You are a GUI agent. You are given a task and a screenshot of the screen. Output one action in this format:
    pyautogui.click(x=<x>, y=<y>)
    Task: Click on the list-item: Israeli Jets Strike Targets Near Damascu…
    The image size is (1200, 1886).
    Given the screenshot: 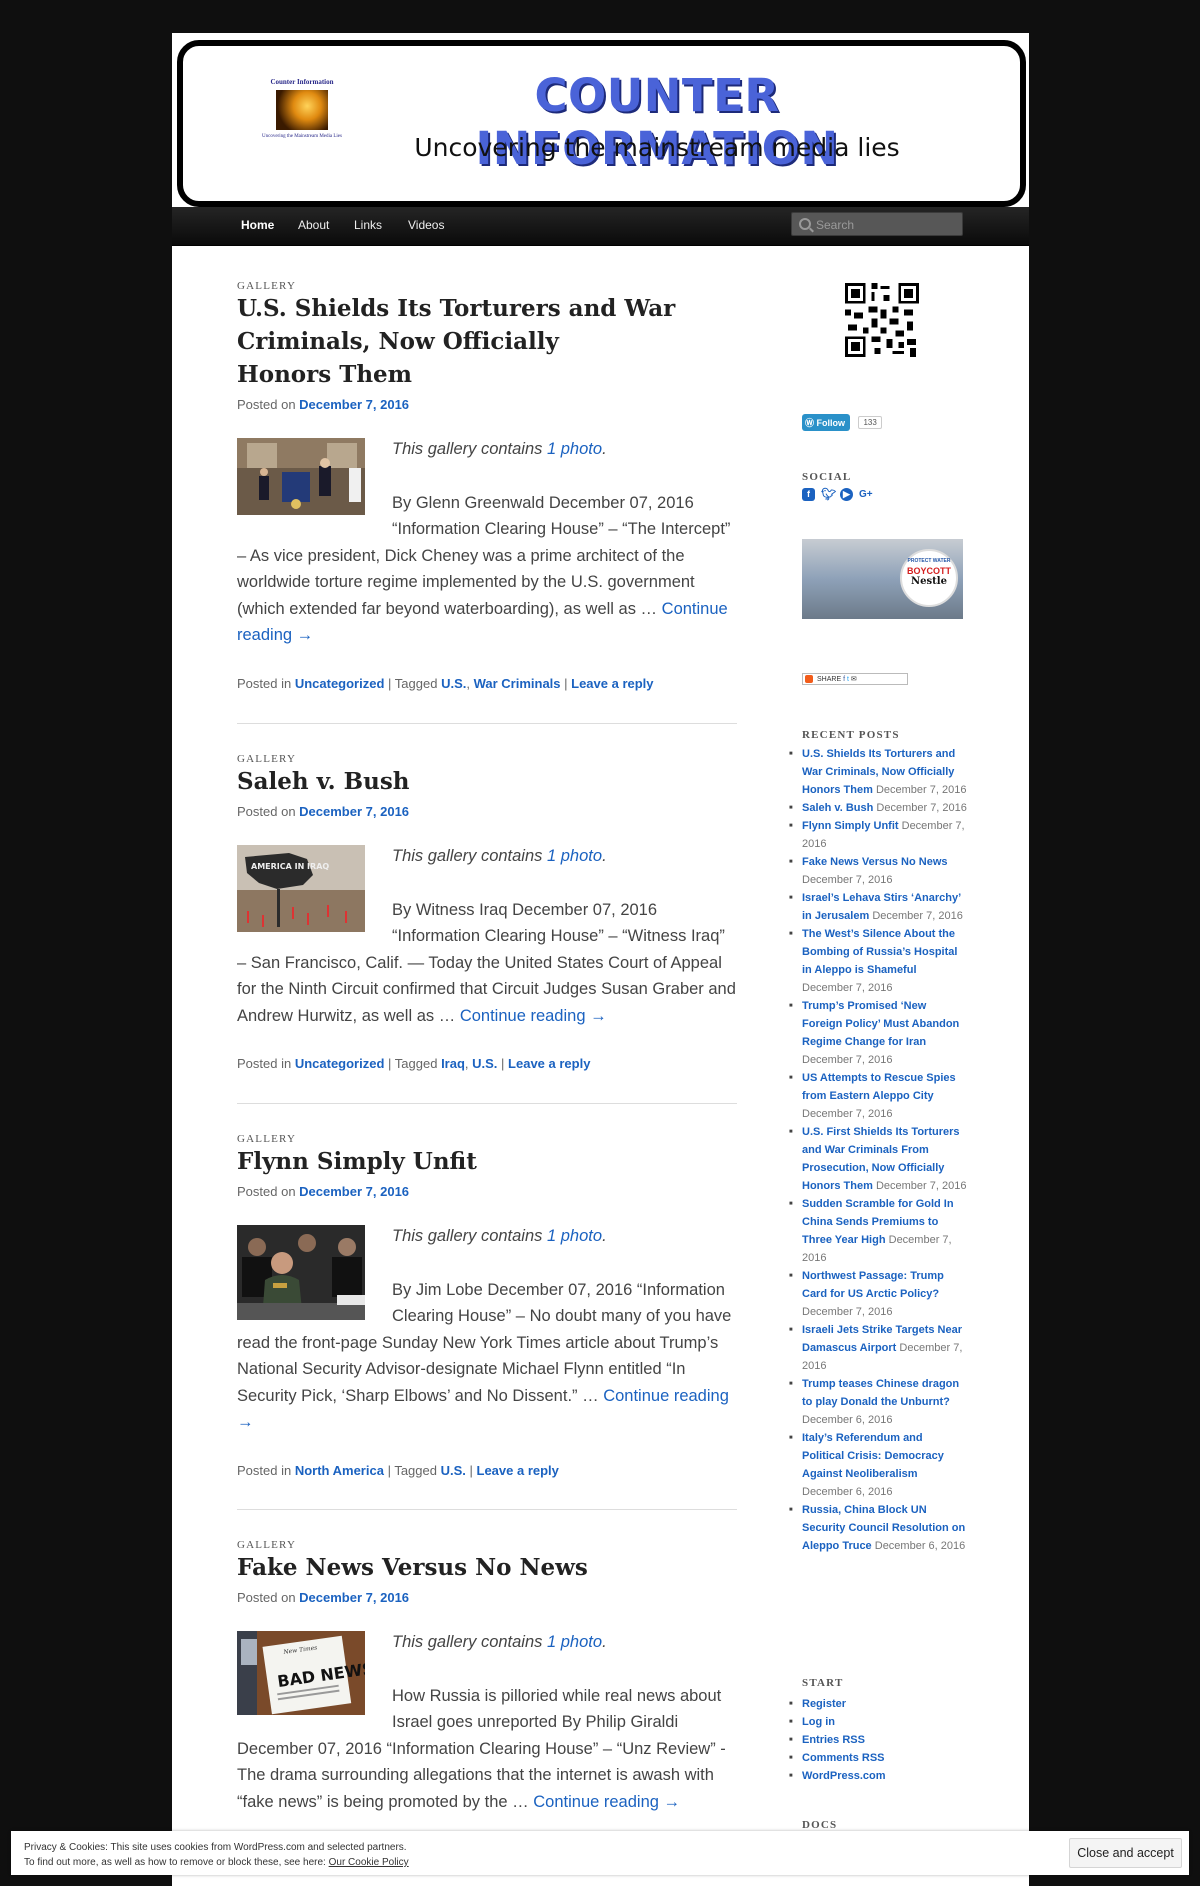 What is the action you would take?
    pyautogui.click(x=878, y=1348)
    